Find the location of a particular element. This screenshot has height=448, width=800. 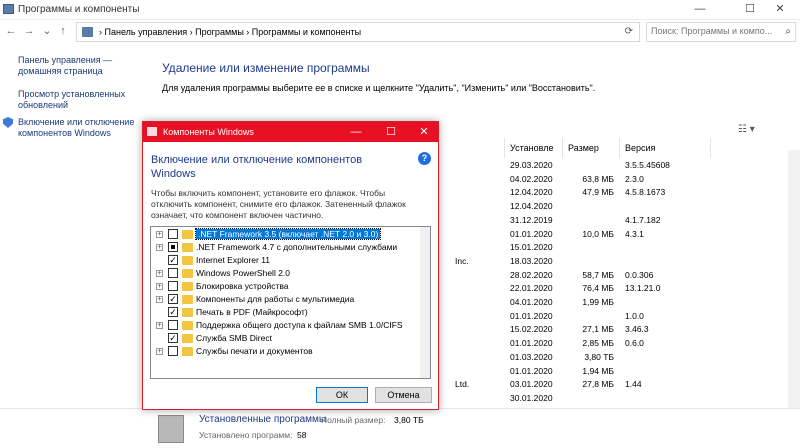

dialog-maximize-button: ☐ is located at coordinates (391, 132).